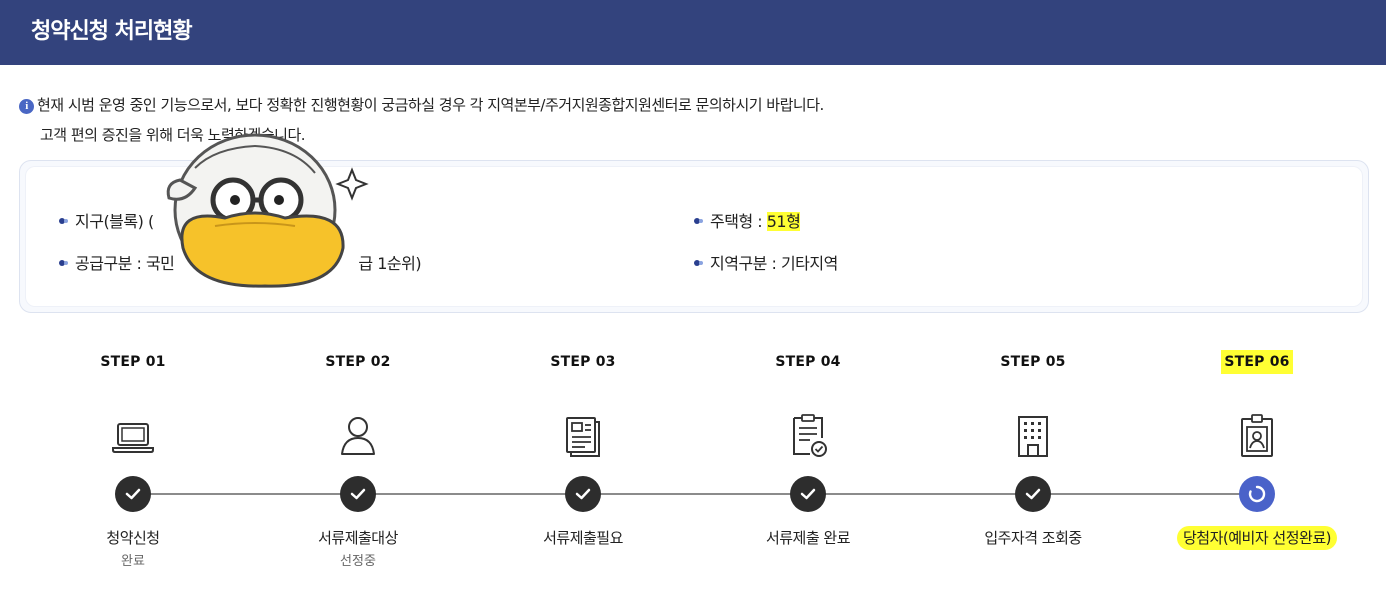  I want to click on document-icon, so click(583, 437).